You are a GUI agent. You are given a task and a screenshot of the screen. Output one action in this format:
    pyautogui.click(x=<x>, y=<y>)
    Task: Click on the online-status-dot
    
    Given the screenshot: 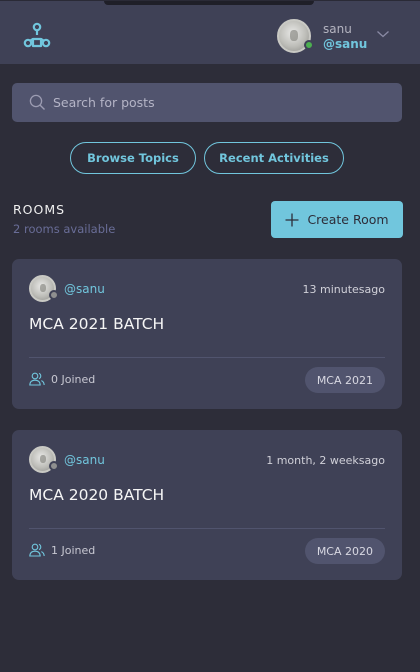 What is the action you would take?
    pyautogui.click(x=309, y=45)
    